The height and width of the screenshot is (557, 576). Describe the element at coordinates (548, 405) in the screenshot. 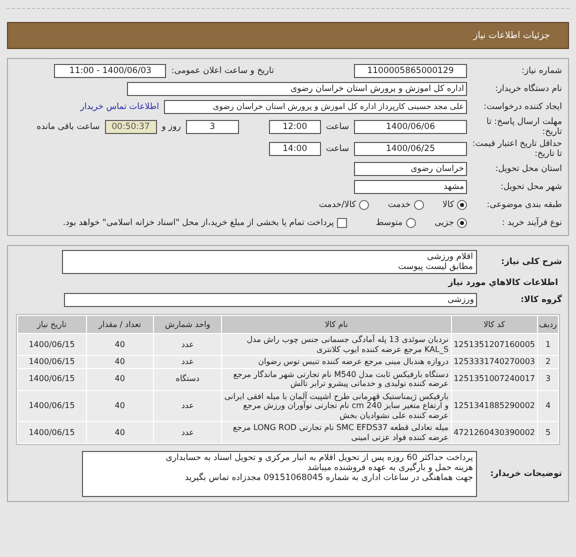

I see `table-cell: 4` at that location.